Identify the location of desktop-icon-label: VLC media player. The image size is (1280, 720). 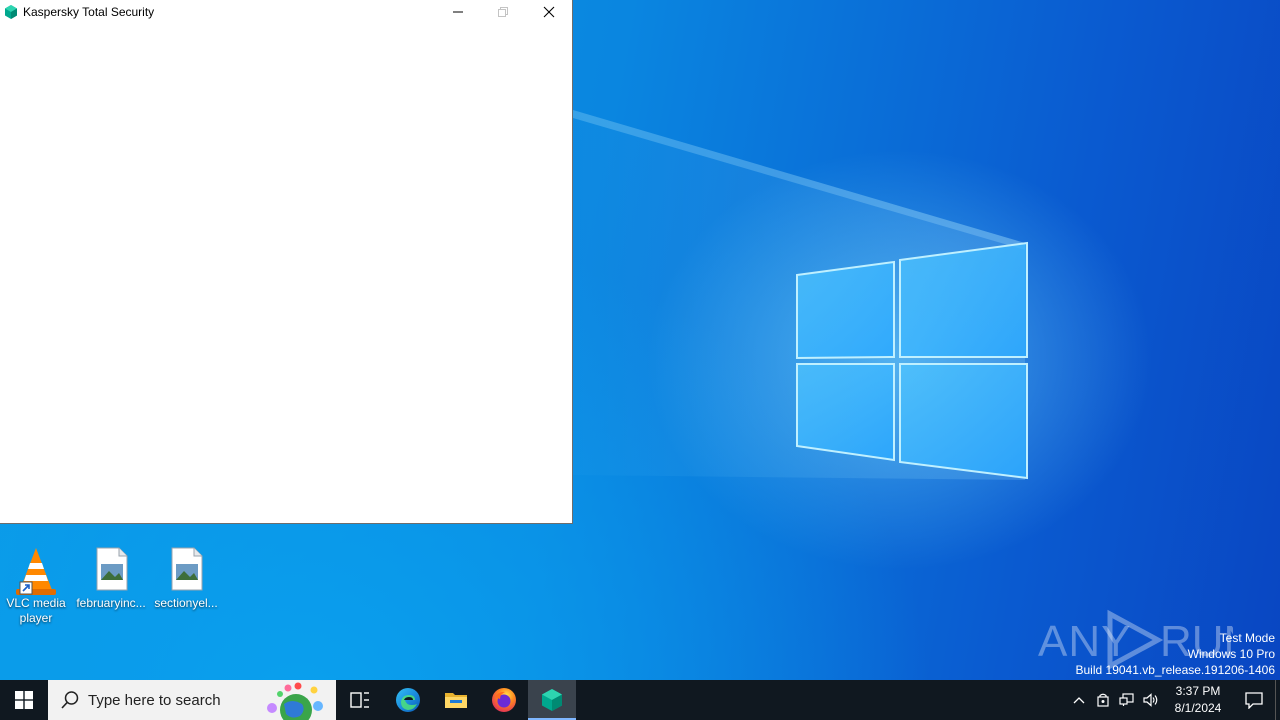
(36, 610).